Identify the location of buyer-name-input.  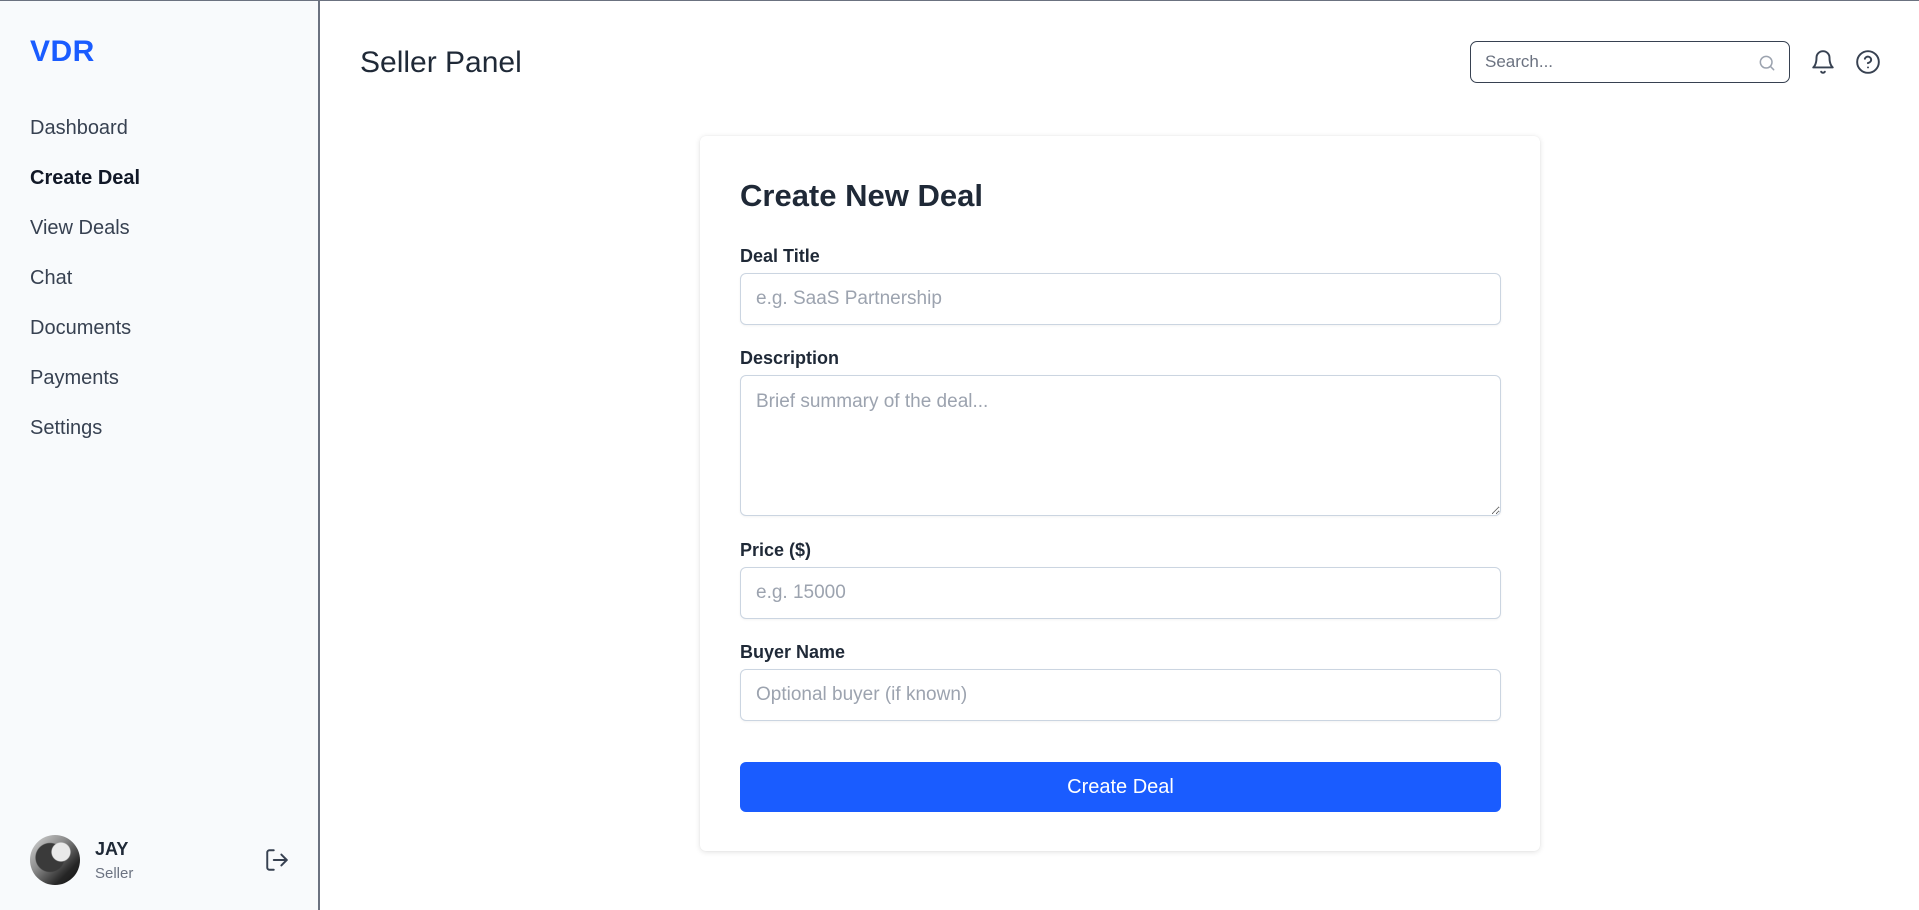
(1120, 695).